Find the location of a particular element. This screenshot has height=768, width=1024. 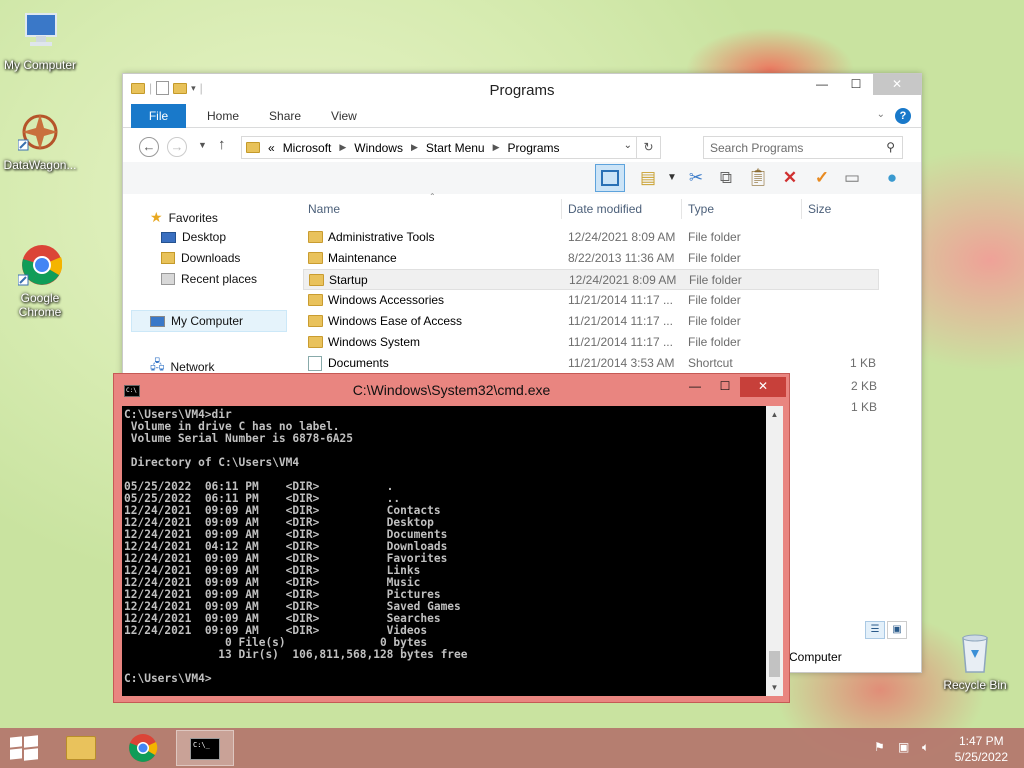

nav-favorites: ★ Favorites is located at coordinates (184, 217).